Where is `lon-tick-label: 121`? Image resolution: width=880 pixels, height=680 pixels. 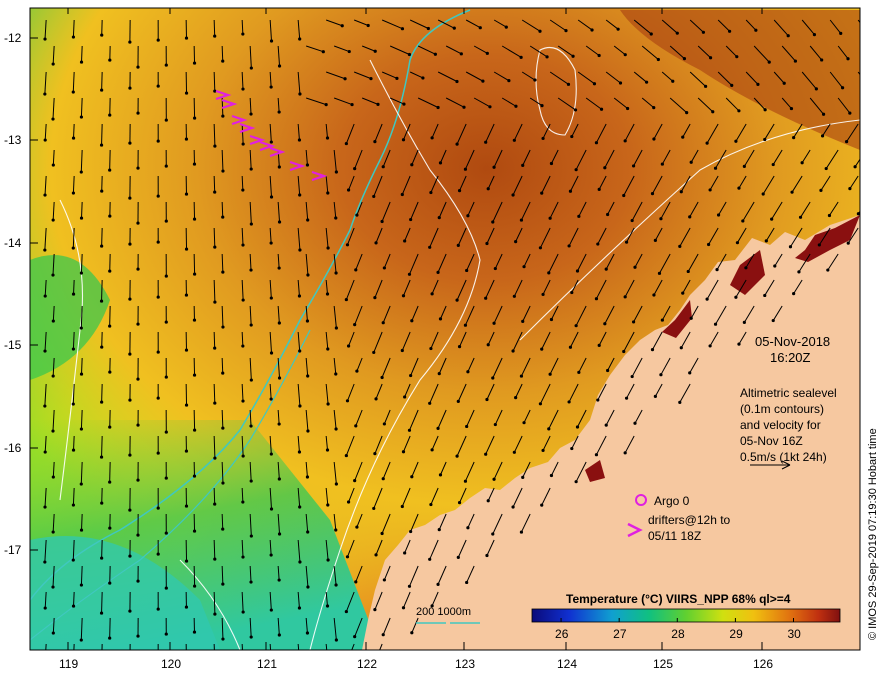 lon-tick-label: 121 is located at coordinates (267, 664).